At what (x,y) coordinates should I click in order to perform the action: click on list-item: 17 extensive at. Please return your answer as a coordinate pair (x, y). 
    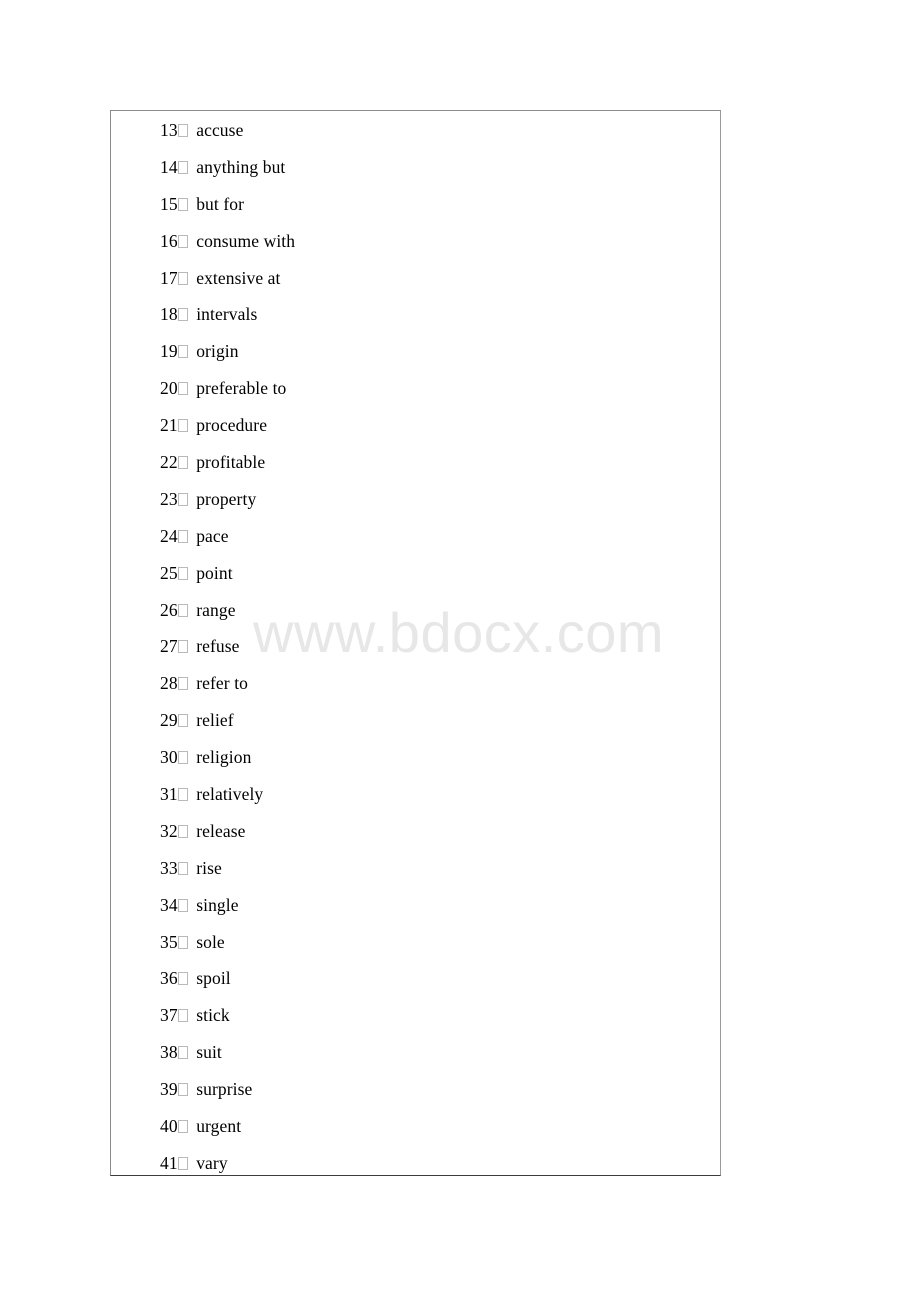
    Looking at the image, I should click on (430, 278).